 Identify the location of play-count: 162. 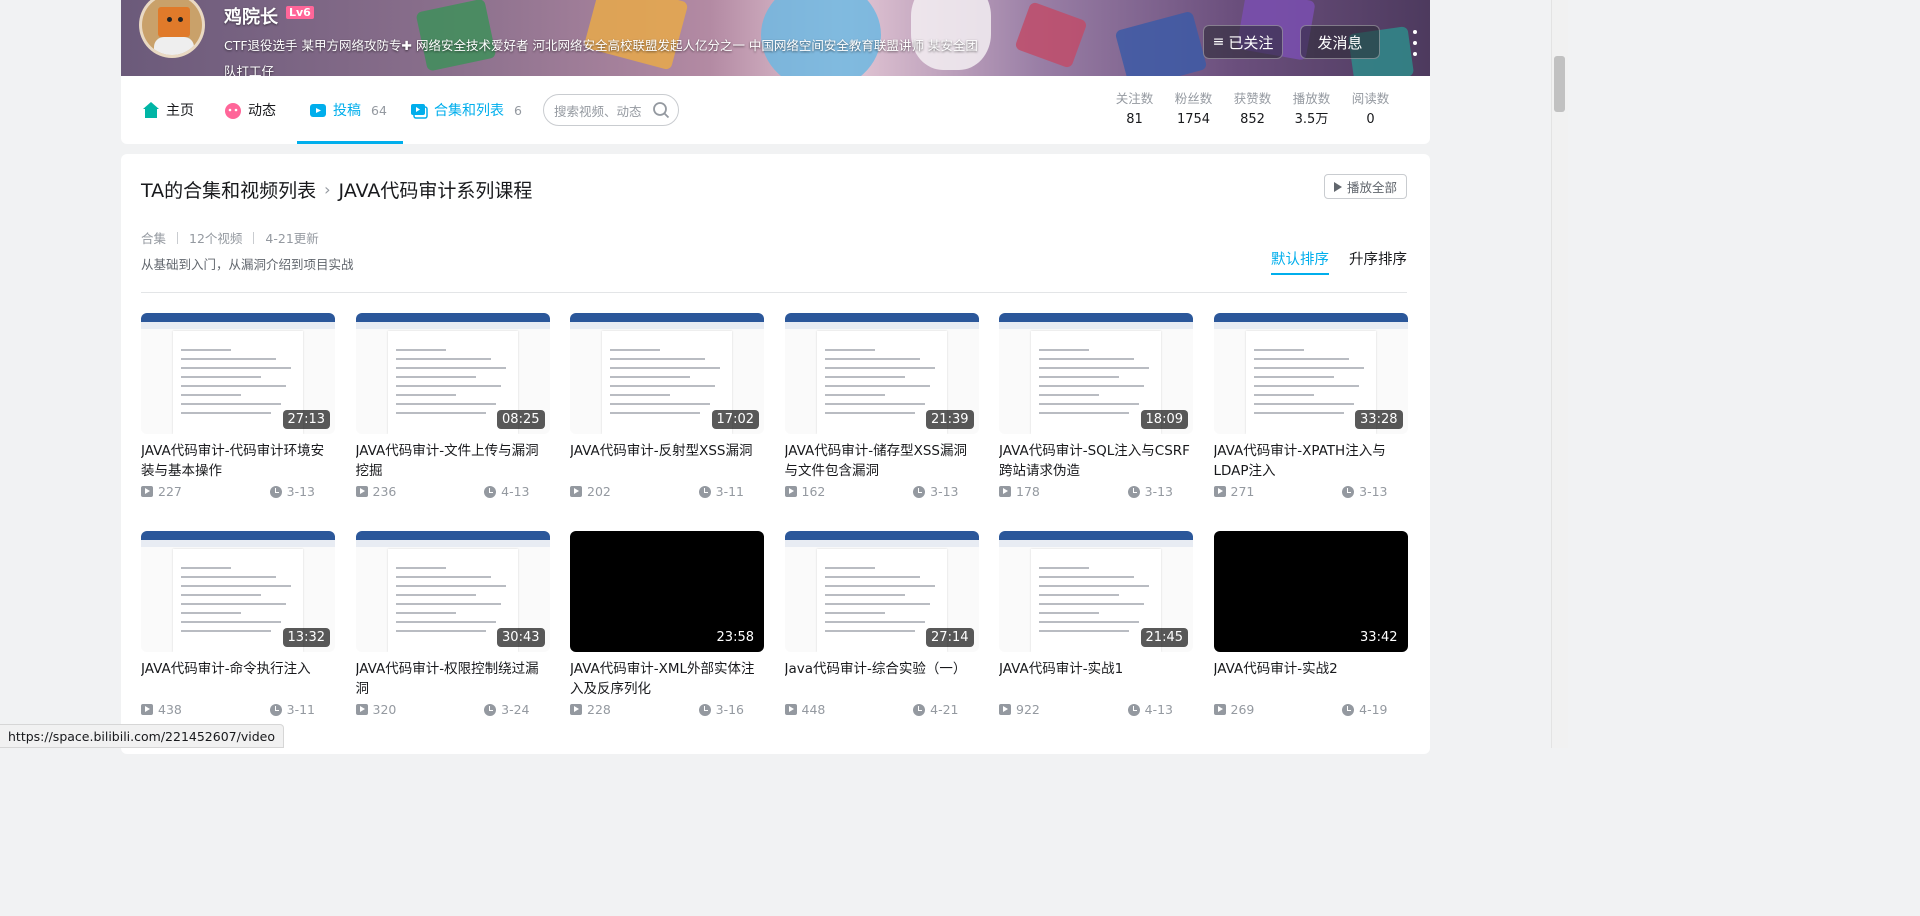
(804, 491).